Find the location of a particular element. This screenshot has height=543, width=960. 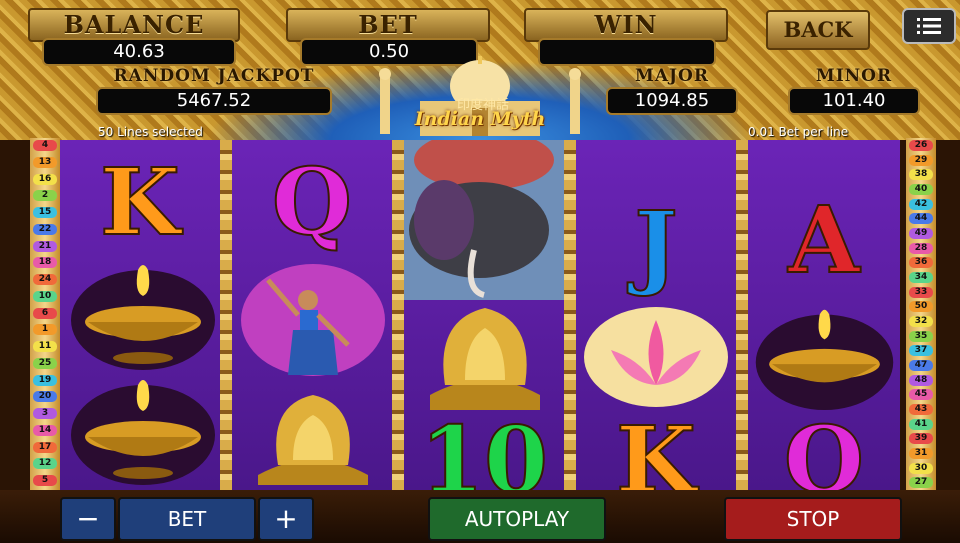

reel-4: J K is located at coordinates (656, 315).